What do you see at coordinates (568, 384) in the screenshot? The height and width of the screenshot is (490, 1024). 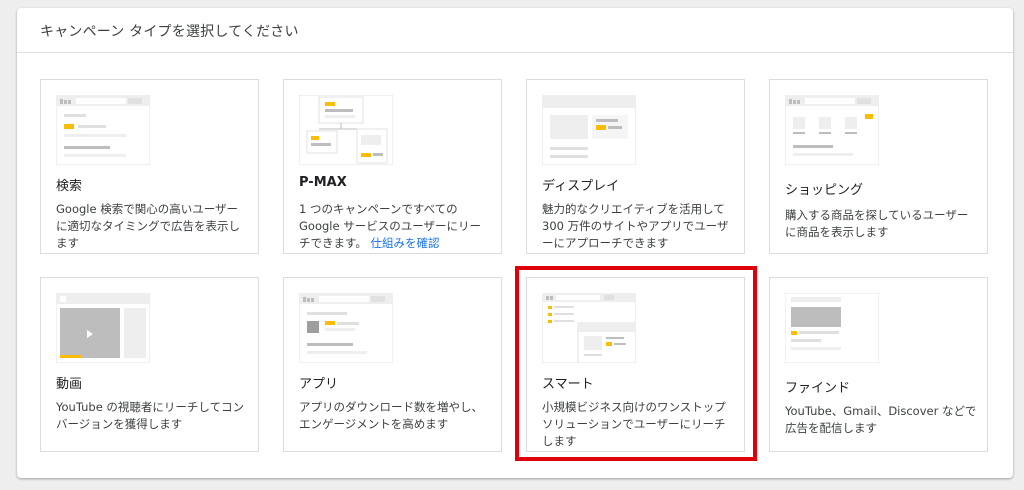 I see `card-title: スマート` at bounding box center [568, 384].